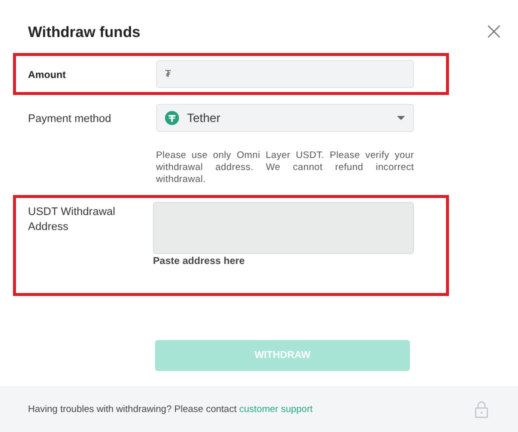 The width and height of the screenshot is (518, 432). I want to click on lock-icon, so click(481, 409).